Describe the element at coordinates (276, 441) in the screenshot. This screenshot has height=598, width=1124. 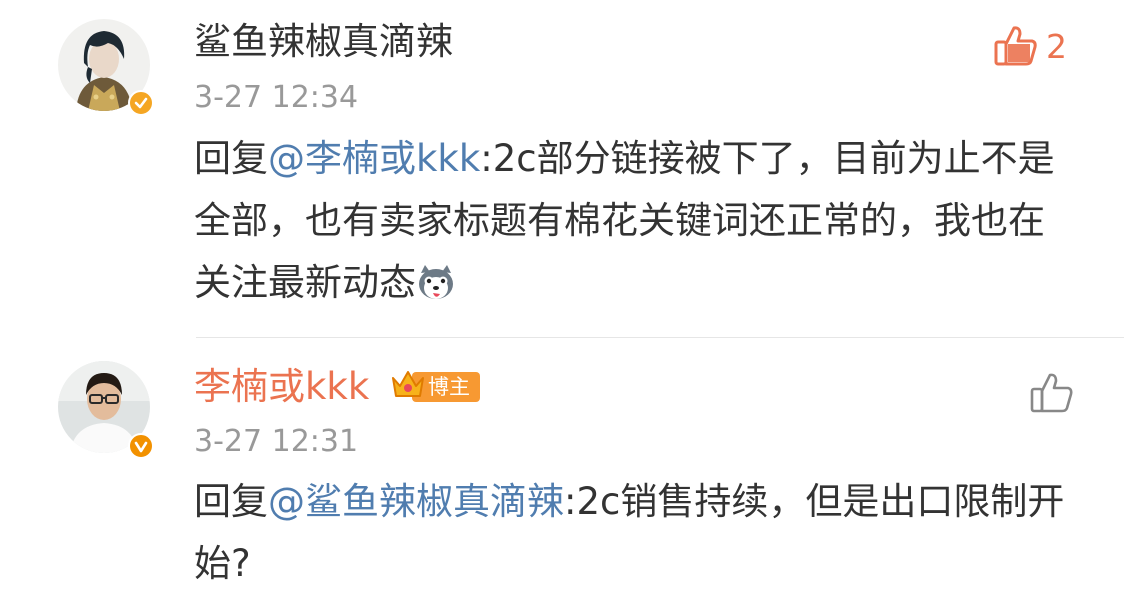
I see `comment-timestamp: 3-27 12:31` at that location.